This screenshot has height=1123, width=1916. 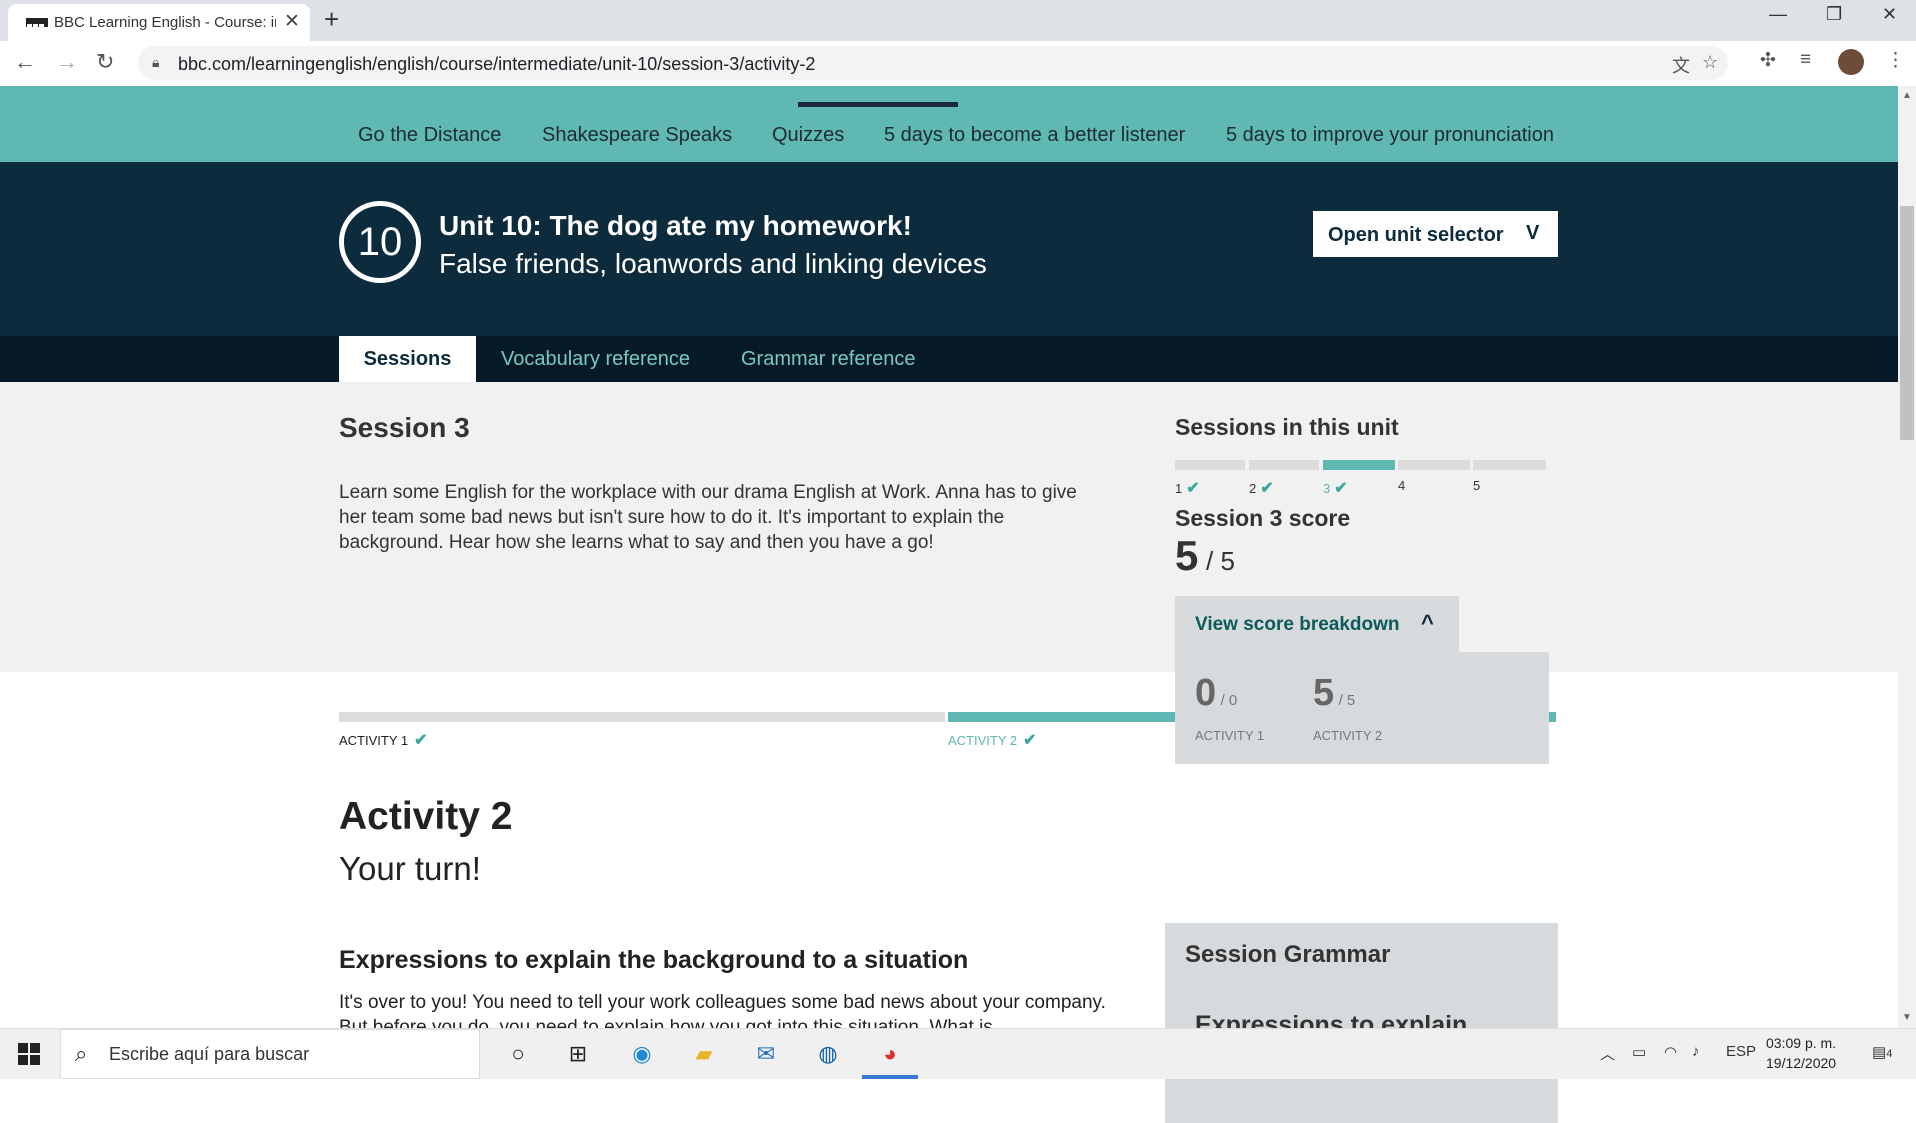 I want to click on session-label-2: 2 ✔, so click(x=1261, y=488).